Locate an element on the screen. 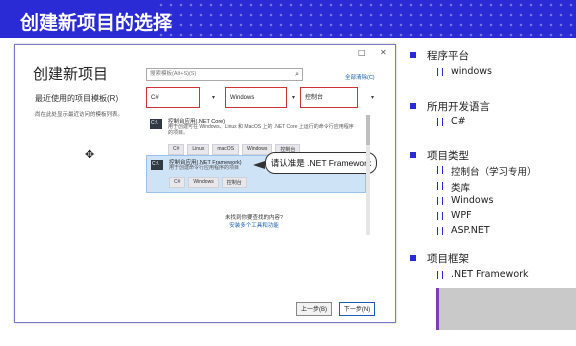  section-heading: 项目框架 is located at coordinates (448, 259).